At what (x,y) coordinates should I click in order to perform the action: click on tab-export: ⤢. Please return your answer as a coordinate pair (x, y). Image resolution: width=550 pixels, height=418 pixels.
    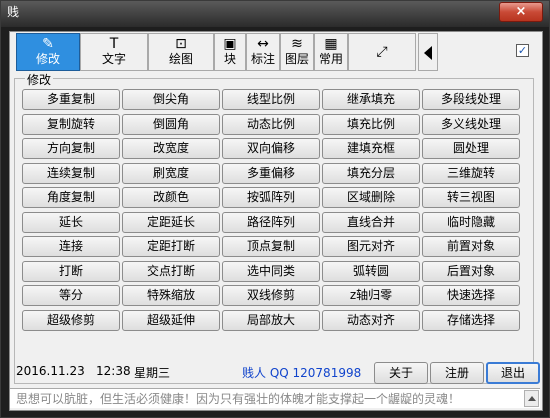
    Looking at the image, I should click on (382, 52).